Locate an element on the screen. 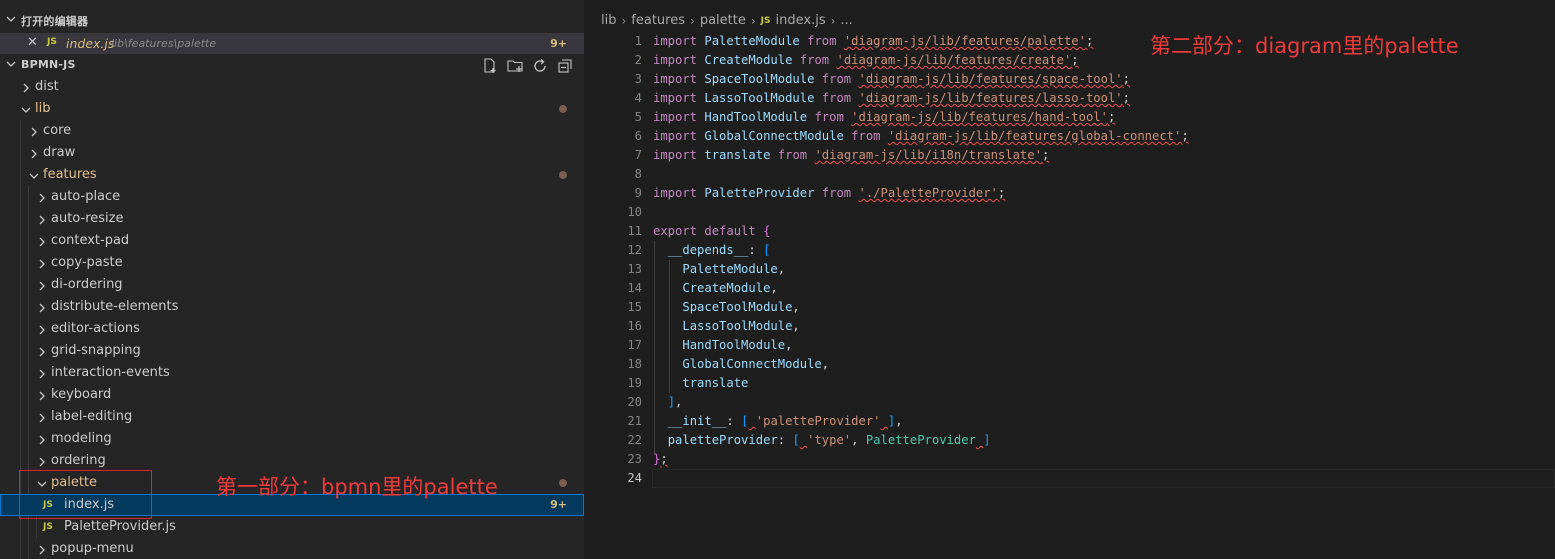 Image resolution: width=1555 pixels, height=559 pixels. line-number: 22 is located at coordinates (634, 440).